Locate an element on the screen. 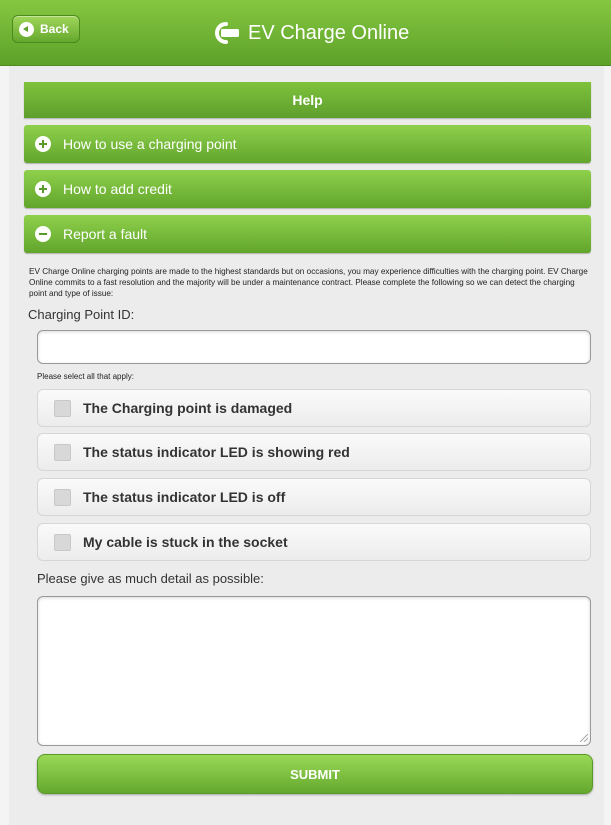 This screenshot has width=611, height=825. checkbox-label: My cable is stuck in the socket is located at coordinates (185, 542).